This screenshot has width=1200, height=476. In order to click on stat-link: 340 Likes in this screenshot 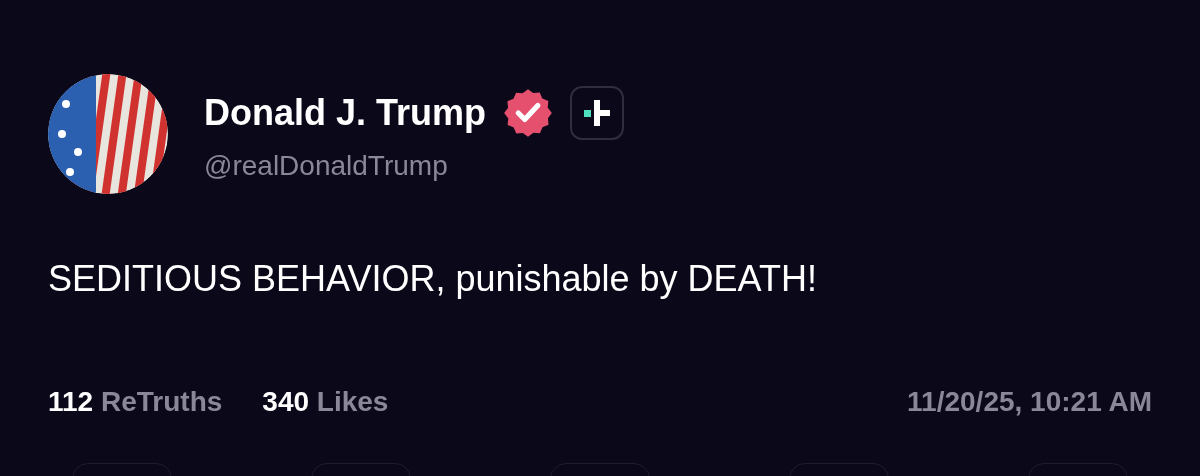, I will do `click(325, 402)`.